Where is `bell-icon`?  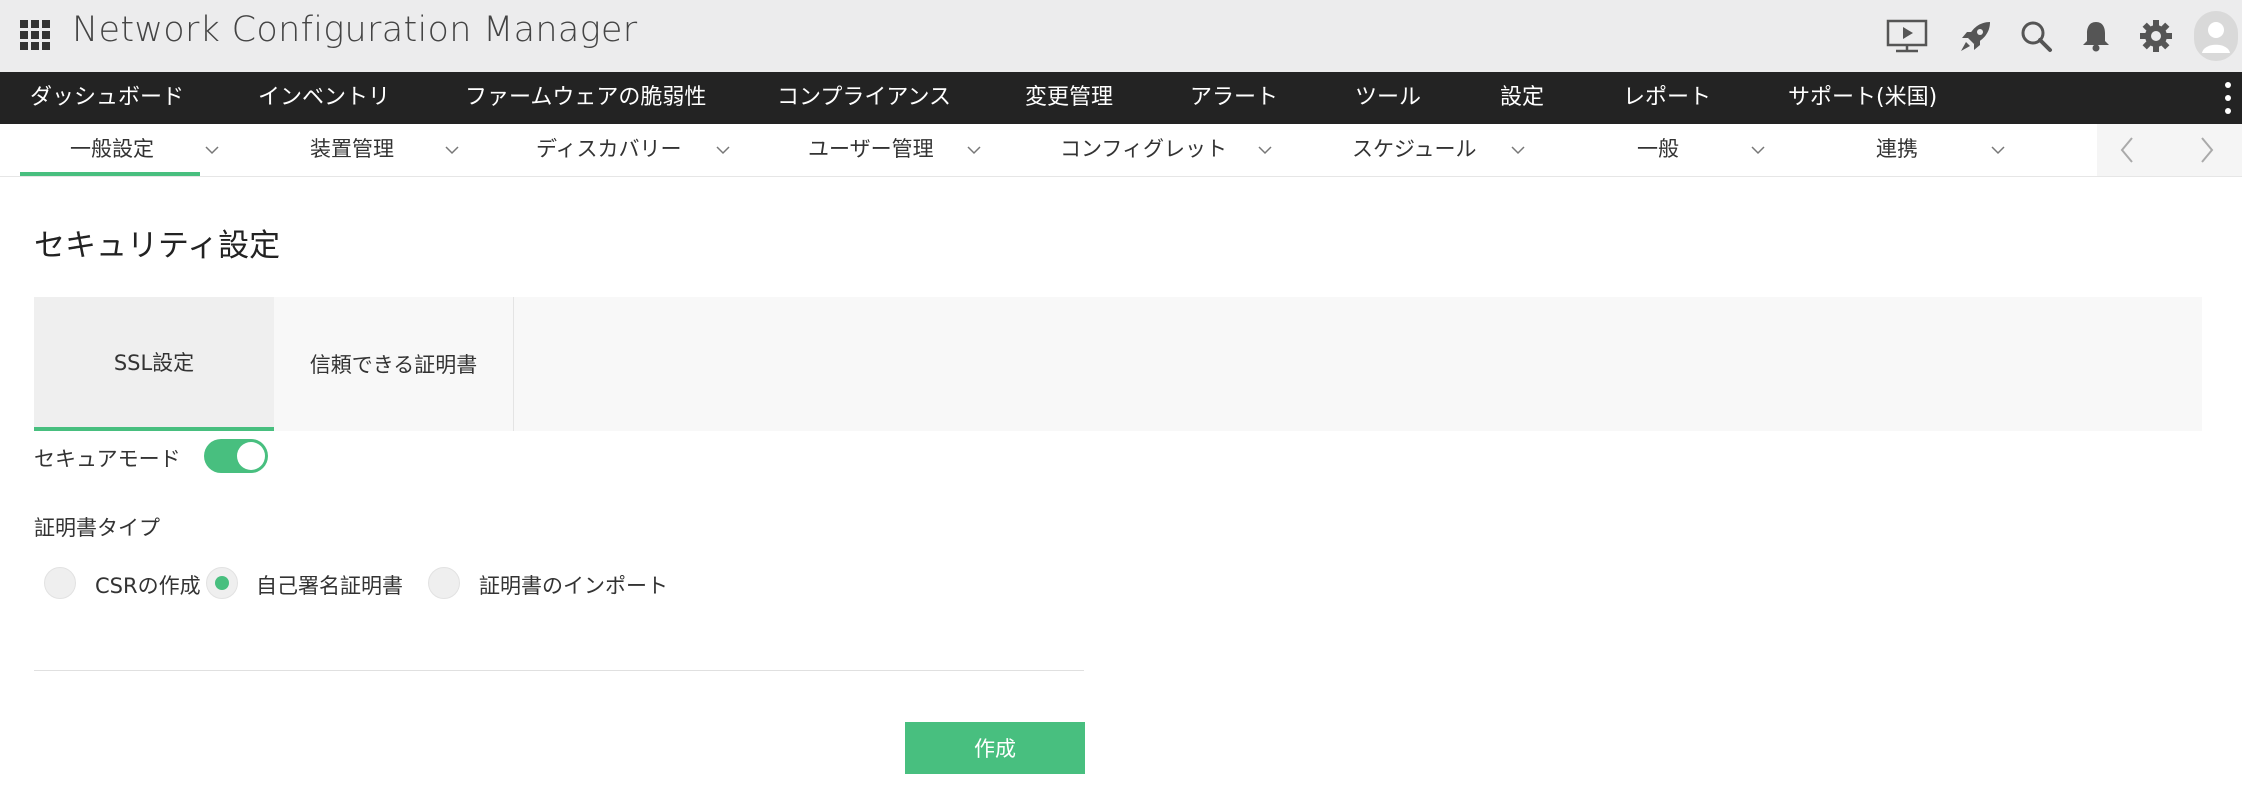
bell-icon is located at coordinates (2096, 36).